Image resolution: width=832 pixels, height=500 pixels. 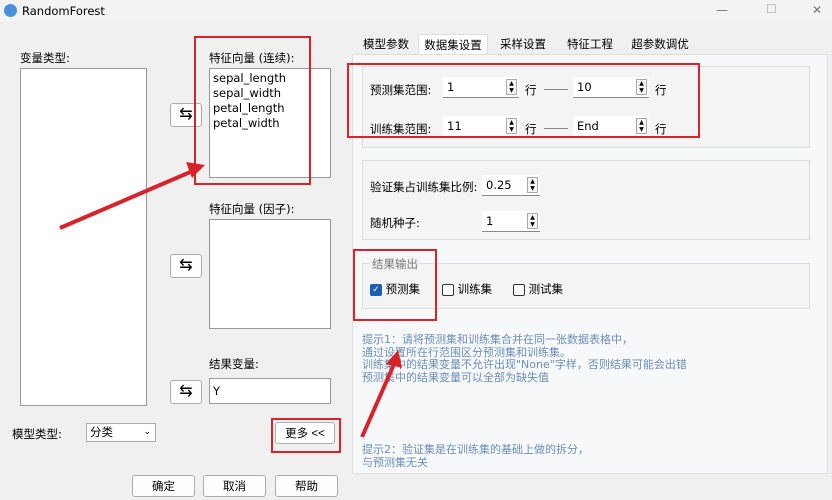 I want to click on arrow-to-features, so click(x=127, y=199).